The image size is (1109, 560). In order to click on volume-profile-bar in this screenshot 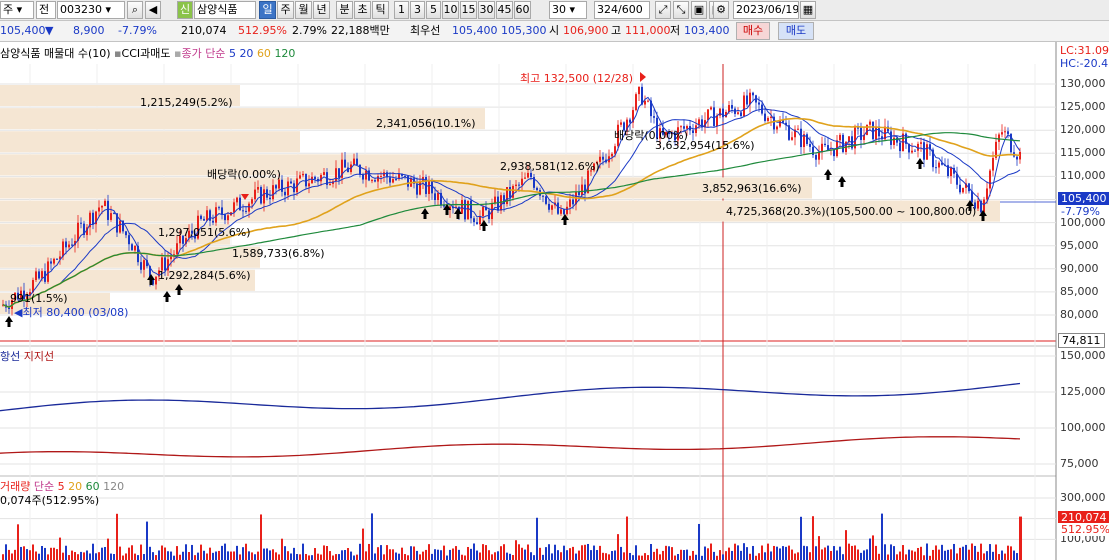, I will do `click(406, 188)`.